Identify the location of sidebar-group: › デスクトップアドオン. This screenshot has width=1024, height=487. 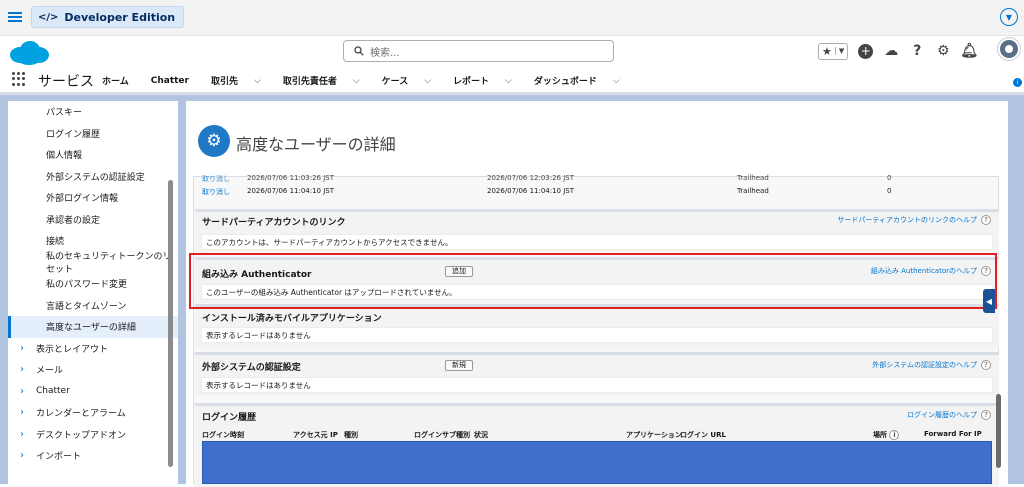
(93, 435).